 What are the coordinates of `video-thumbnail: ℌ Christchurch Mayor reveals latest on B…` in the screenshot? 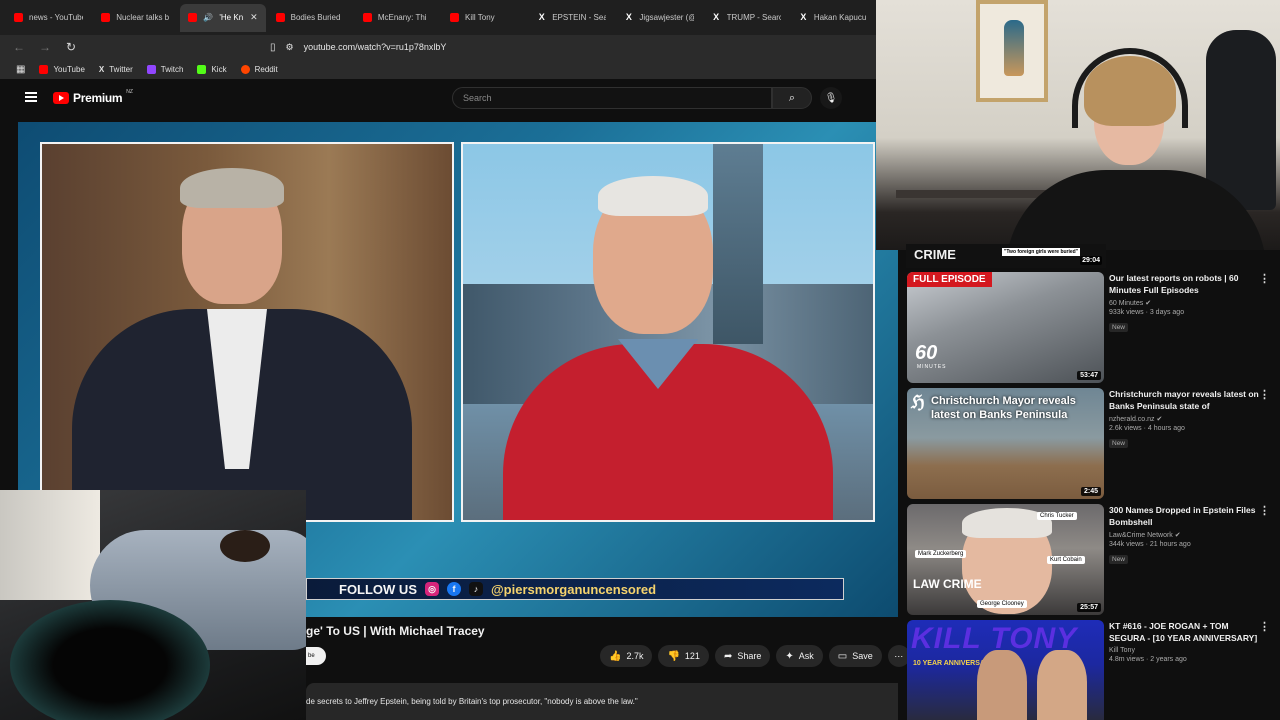 It's located at (1005, 443).